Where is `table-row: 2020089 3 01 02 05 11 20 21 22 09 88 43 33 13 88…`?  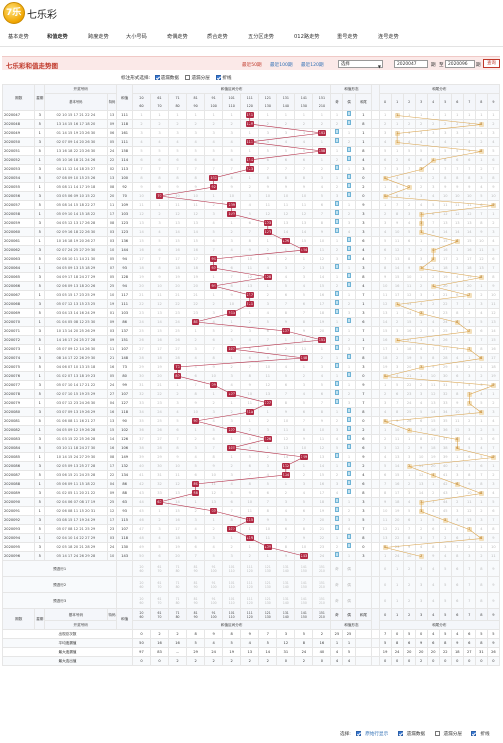
table-row: 2020089 3 01 02 05 11 20 21 22 09 88 43 33 13 88… is located at coordinates (251, 493).